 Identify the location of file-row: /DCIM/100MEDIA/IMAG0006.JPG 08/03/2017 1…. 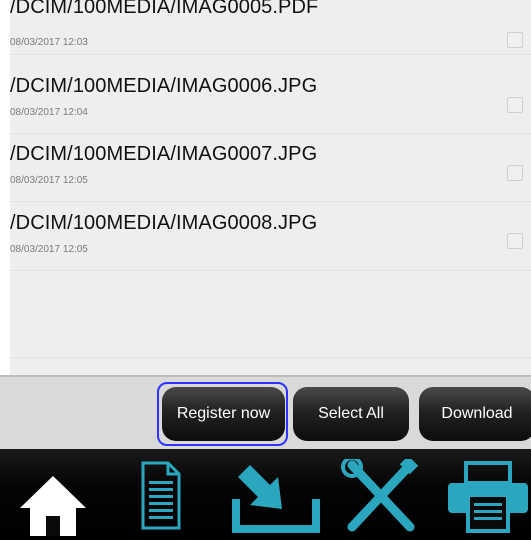
(270, 104).